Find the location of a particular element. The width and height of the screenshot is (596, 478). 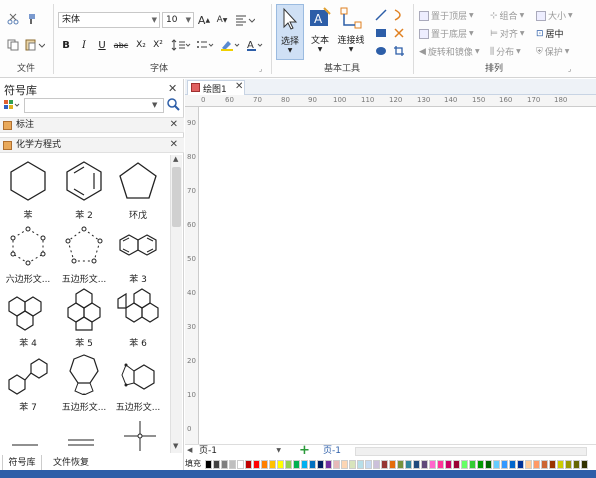

curve-tool-icon is located at coordinates (399, 15).